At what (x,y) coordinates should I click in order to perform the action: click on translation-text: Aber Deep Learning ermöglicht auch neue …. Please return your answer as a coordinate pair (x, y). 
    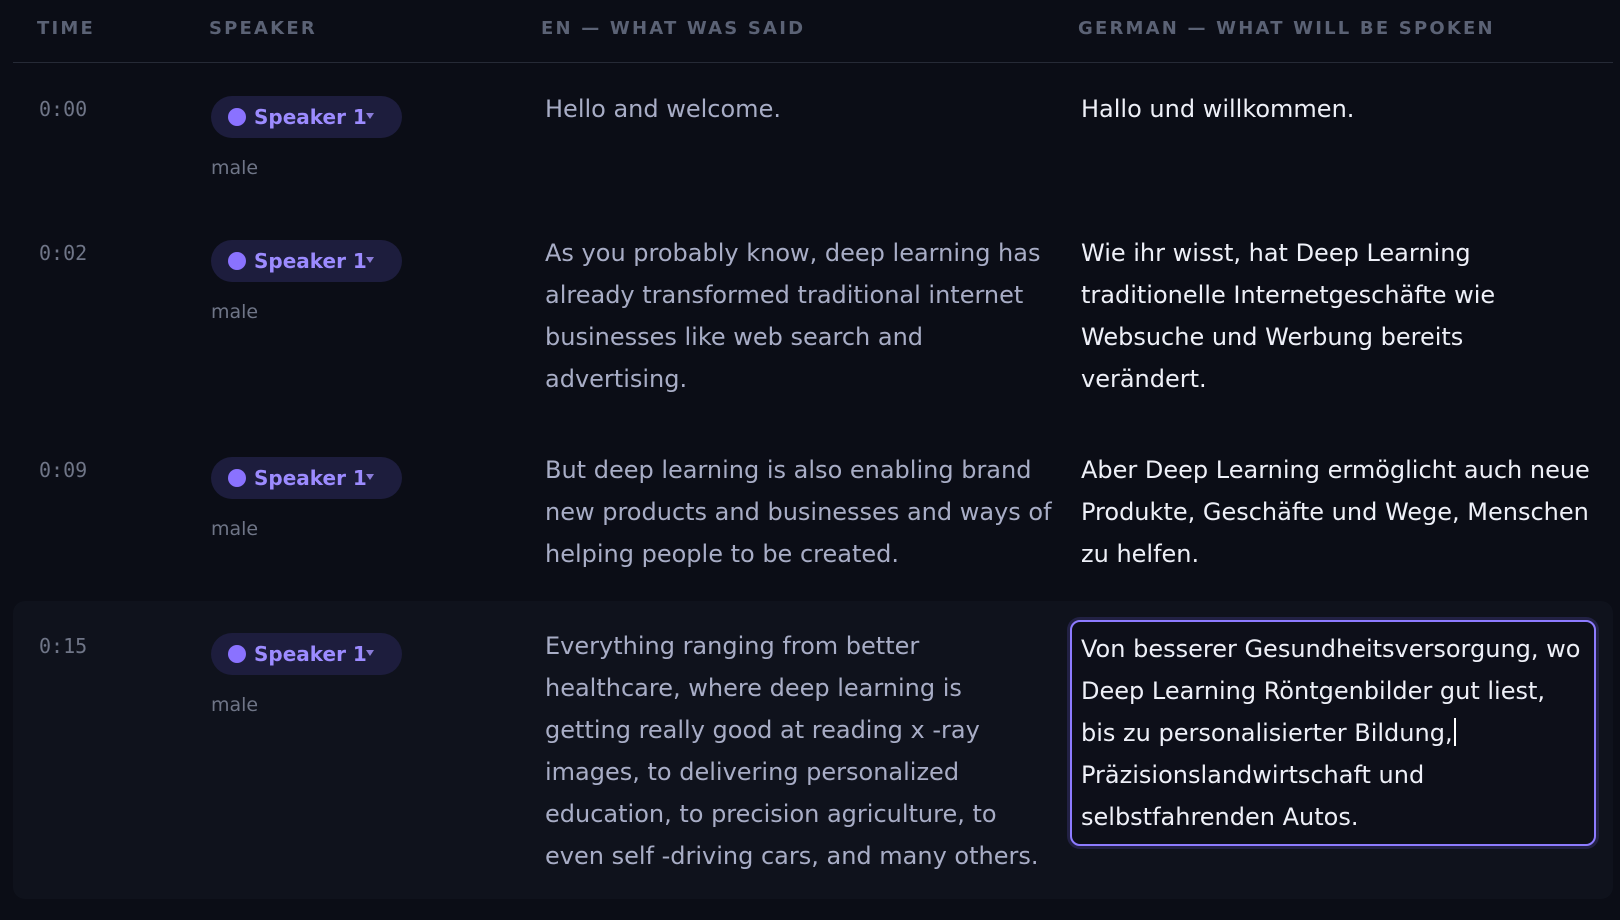
    Looking at the image, I should click on (1336, 512).